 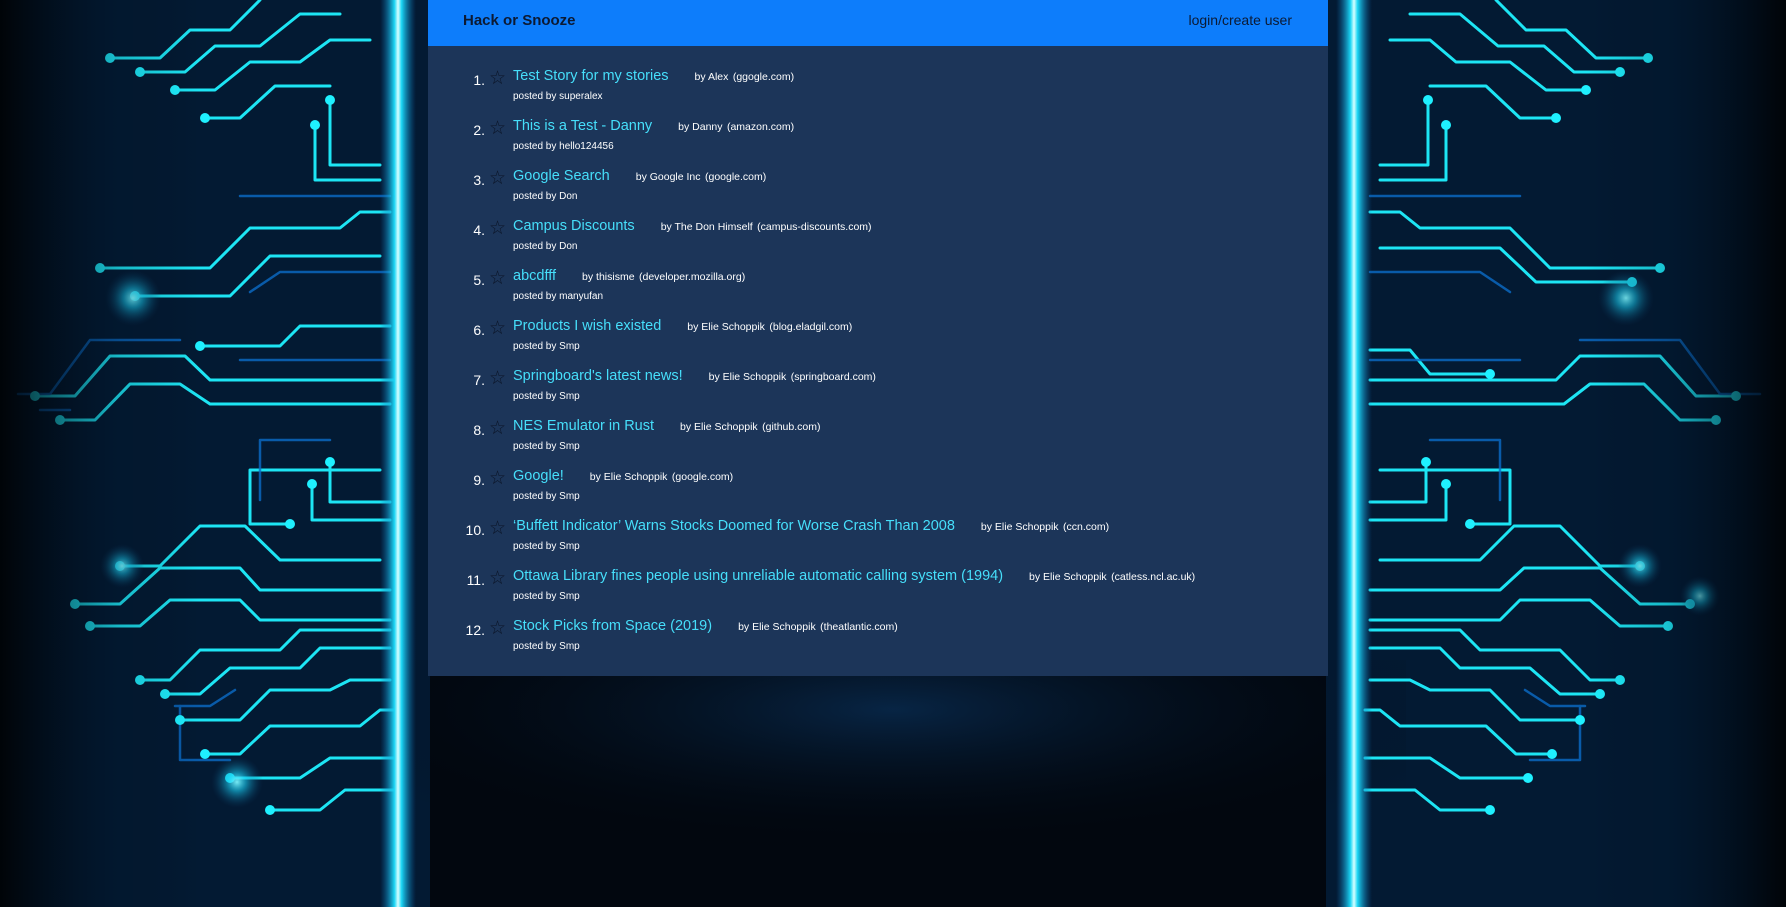 What do you see at coordinates (558, 296) in the screenshot?
I see `story-posted-by: posted by manyufan` at bounding box center [558, 296].